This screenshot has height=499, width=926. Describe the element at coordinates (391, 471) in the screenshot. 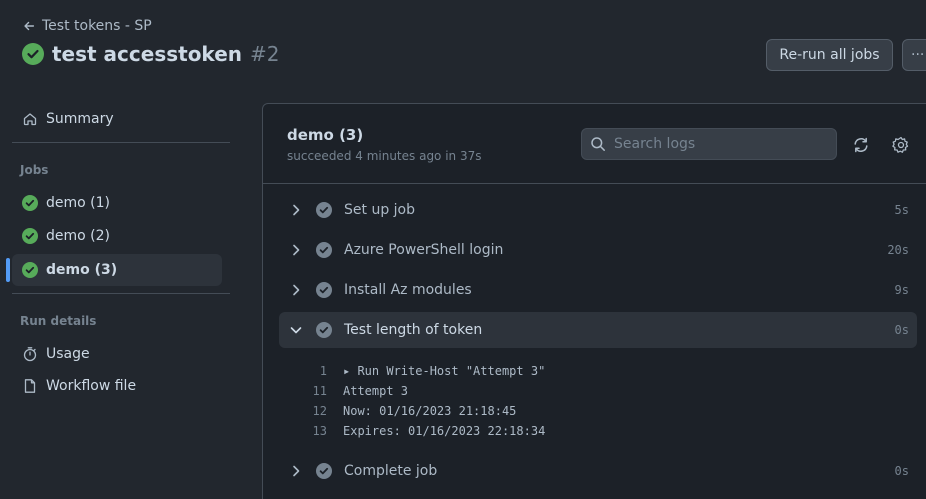

I see `step-name: Complete job` at that location.